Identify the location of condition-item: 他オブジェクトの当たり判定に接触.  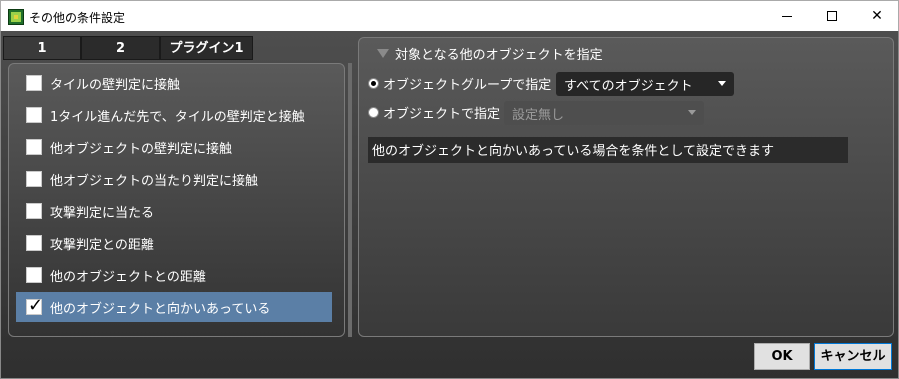
(174, 179).